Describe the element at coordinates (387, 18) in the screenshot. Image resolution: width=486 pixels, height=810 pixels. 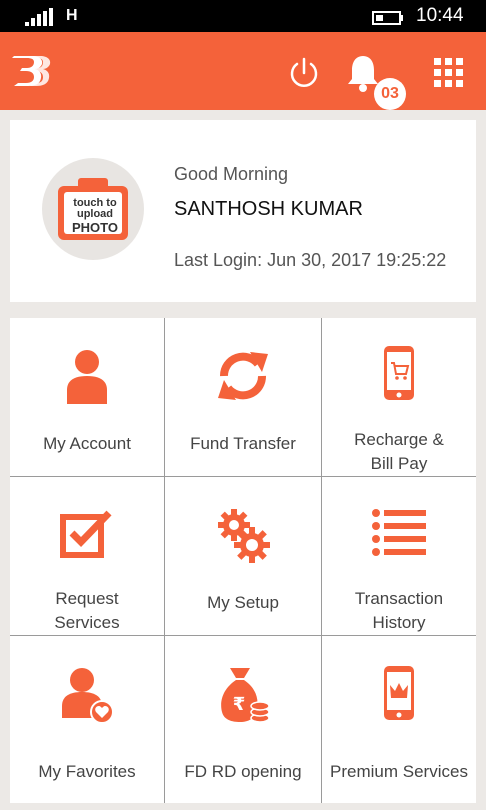
I see `battery-icon` at that location.